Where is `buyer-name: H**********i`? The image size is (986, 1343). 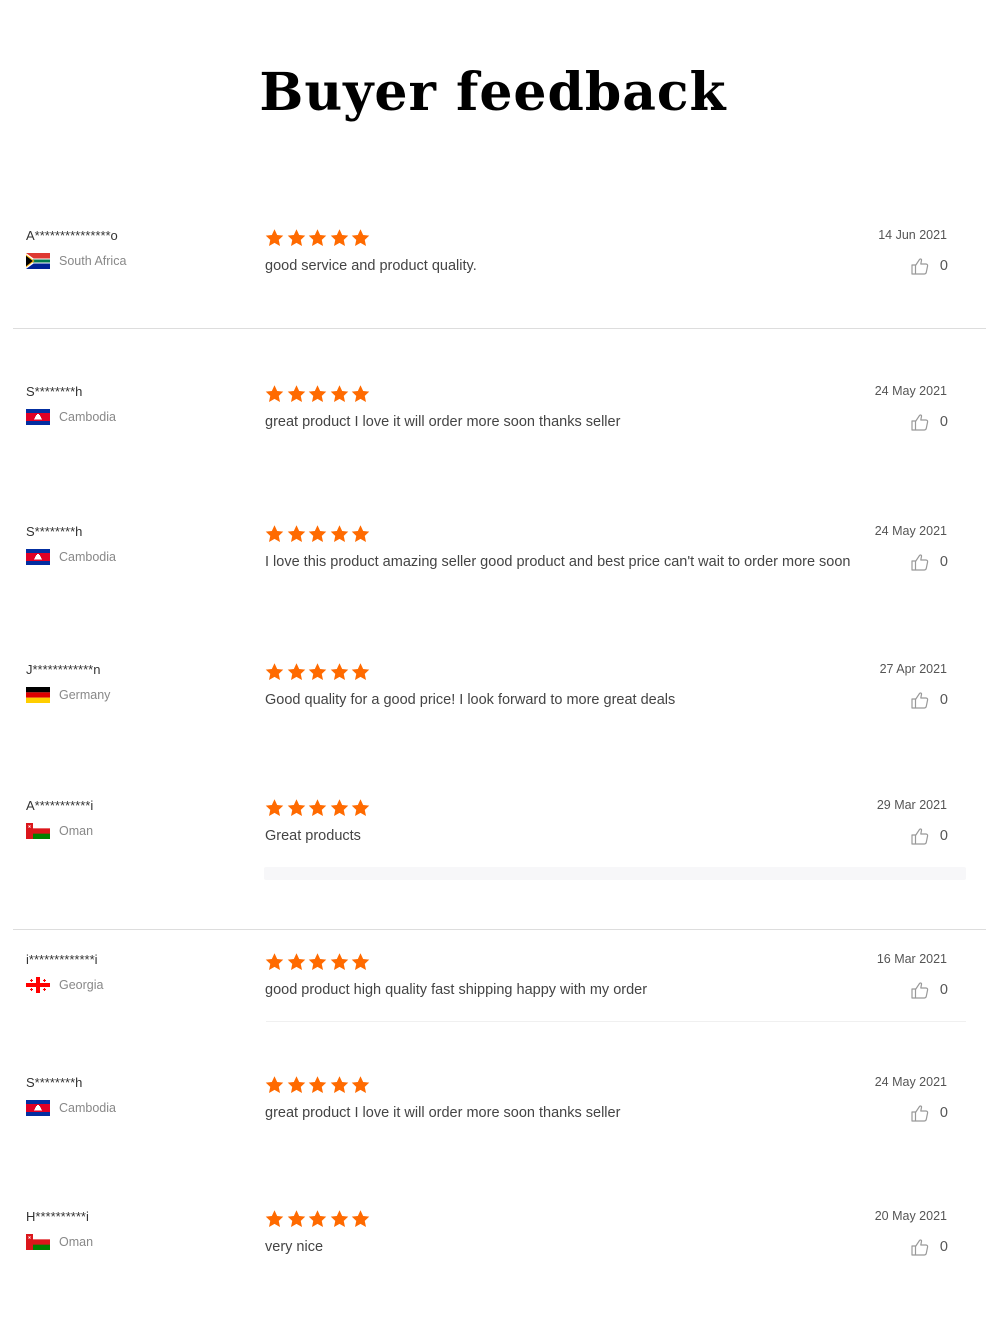
buyer-name: H**********i is located at coordinates (57, 1216).